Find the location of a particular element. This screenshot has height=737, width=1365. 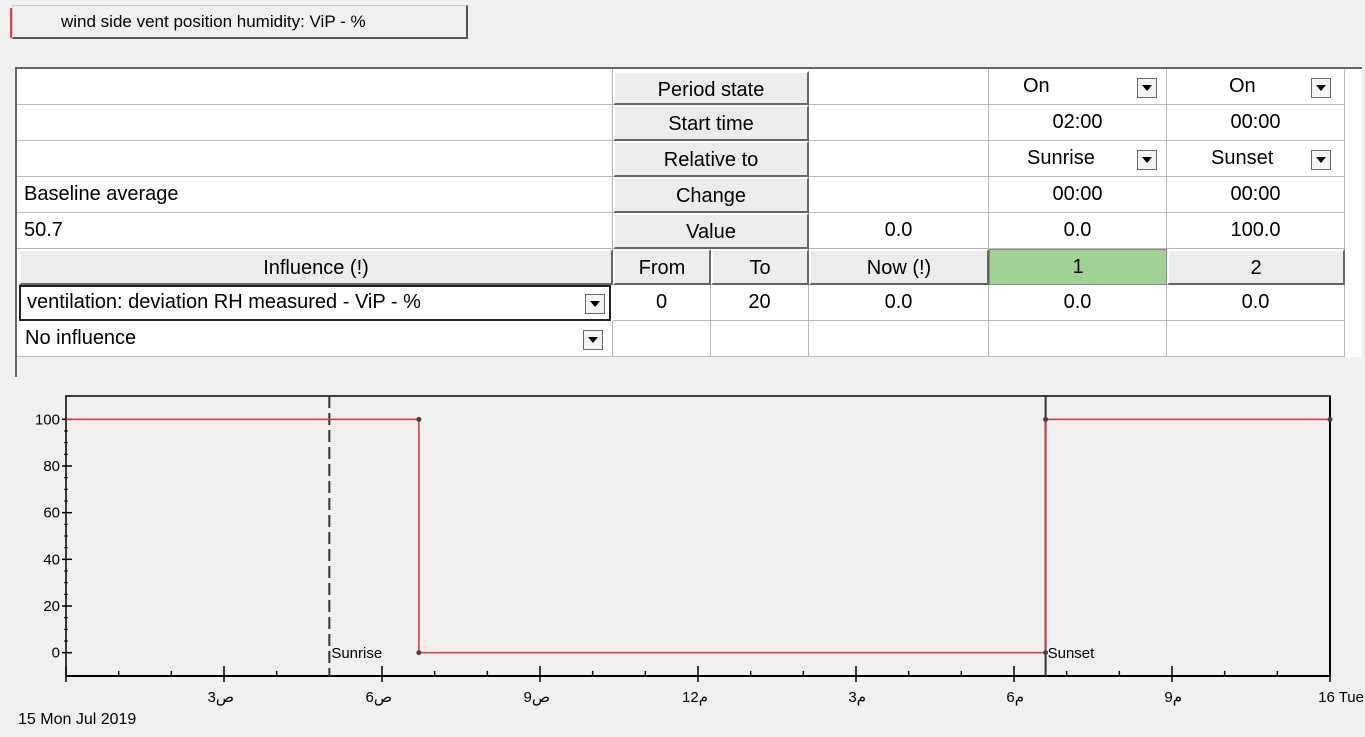

influence-p1 is located at coordinates (1078, 339).